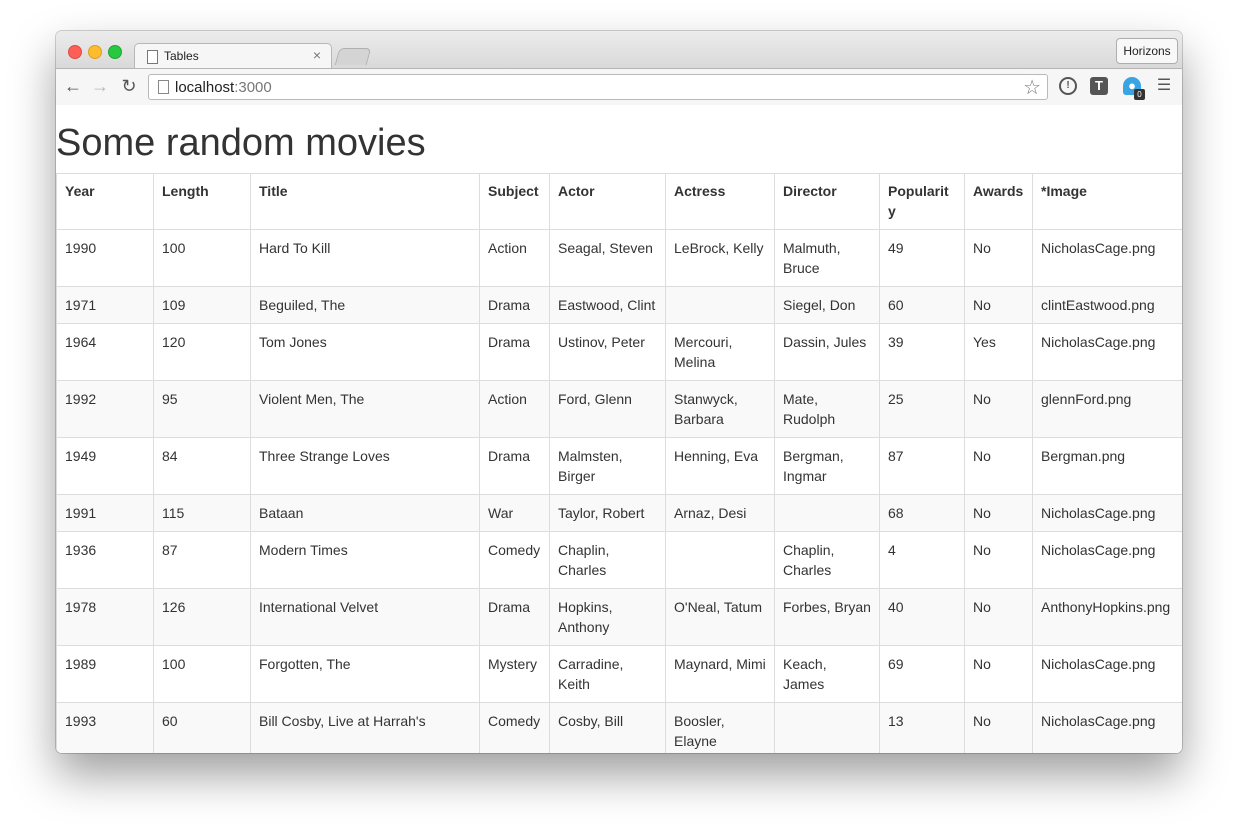 The image size is (1238, 833). Describe the element at coordinates (720, 466) in the screenshot. I see `cell-actress: Henning, Eva` at that location.